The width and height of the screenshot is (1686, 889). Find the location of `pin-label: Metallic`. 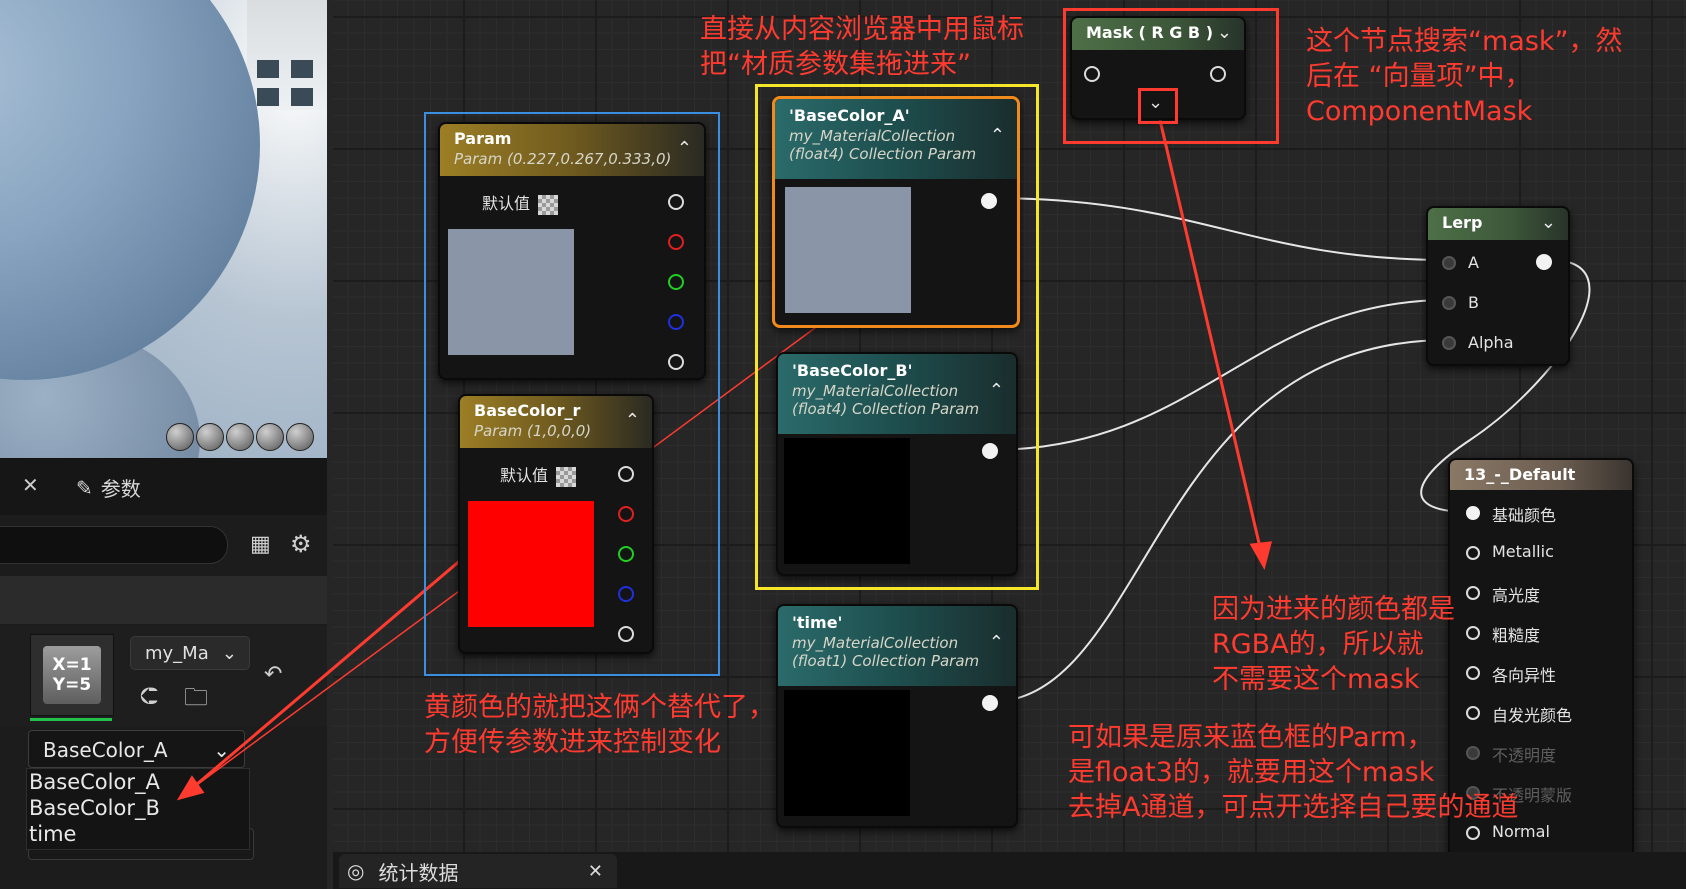

pin-label: Metallic is located at coordinates (1523, 551).